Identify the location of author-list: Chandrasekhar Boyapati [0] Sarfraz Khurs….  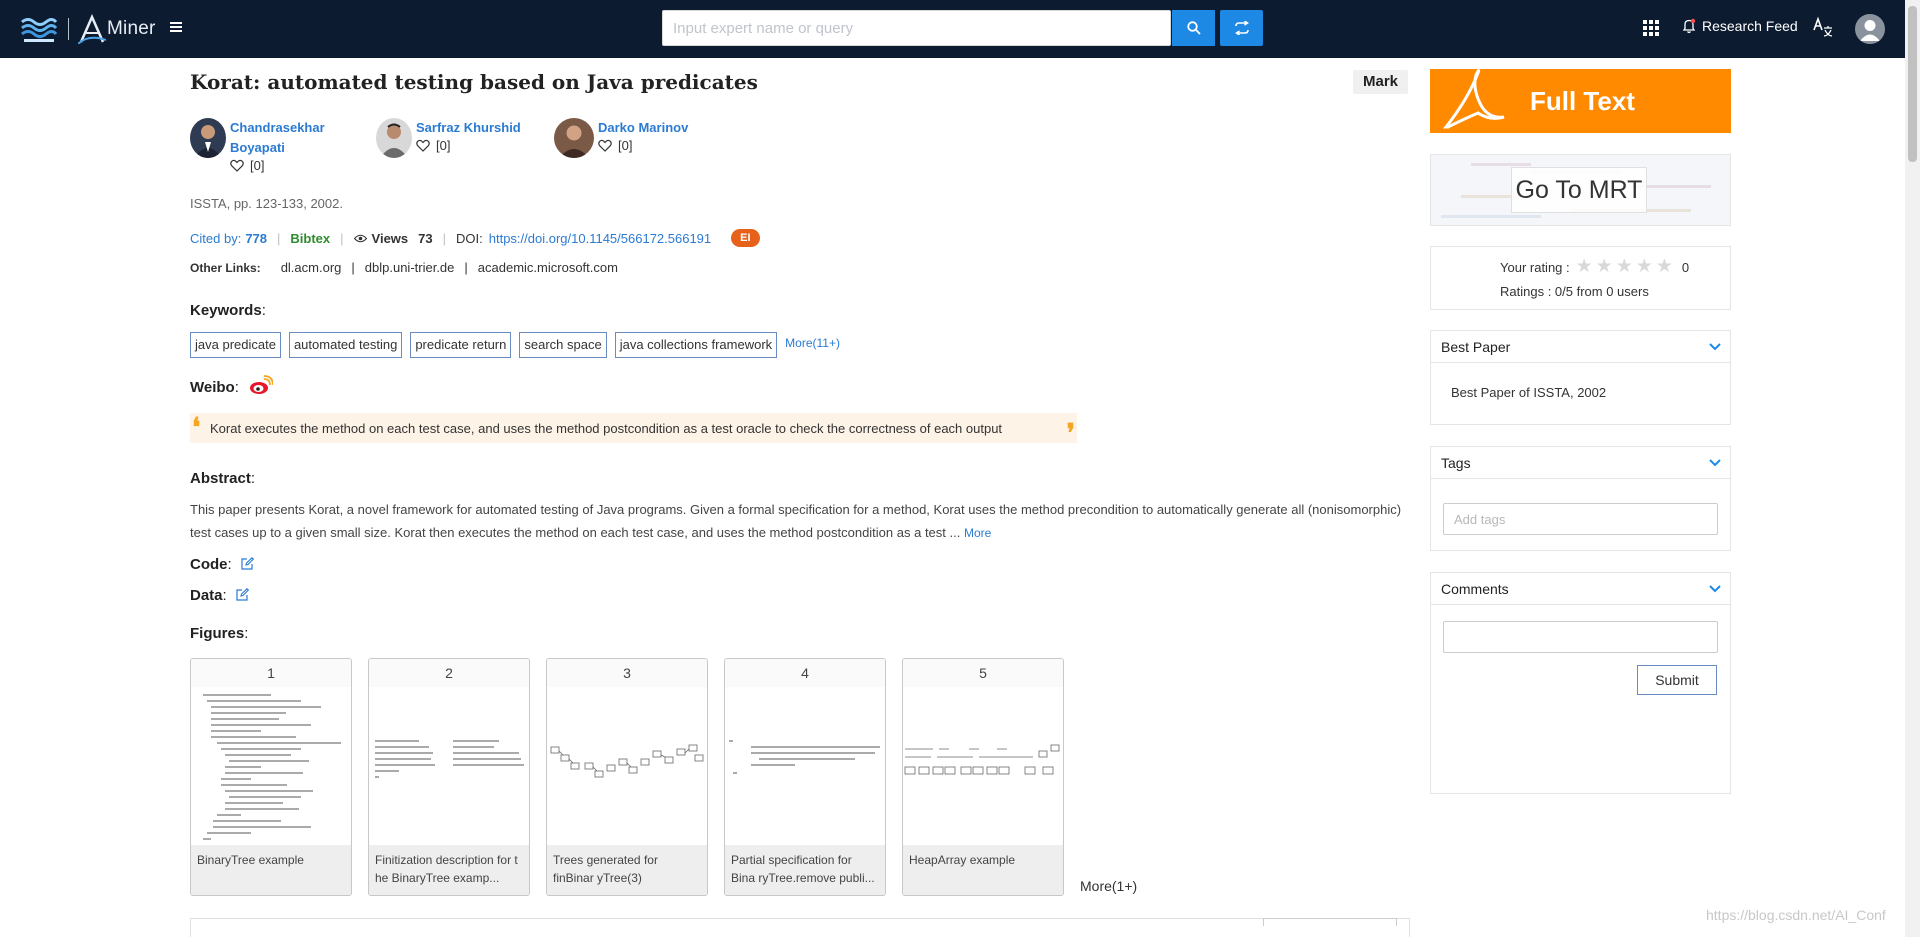
(439, 145).